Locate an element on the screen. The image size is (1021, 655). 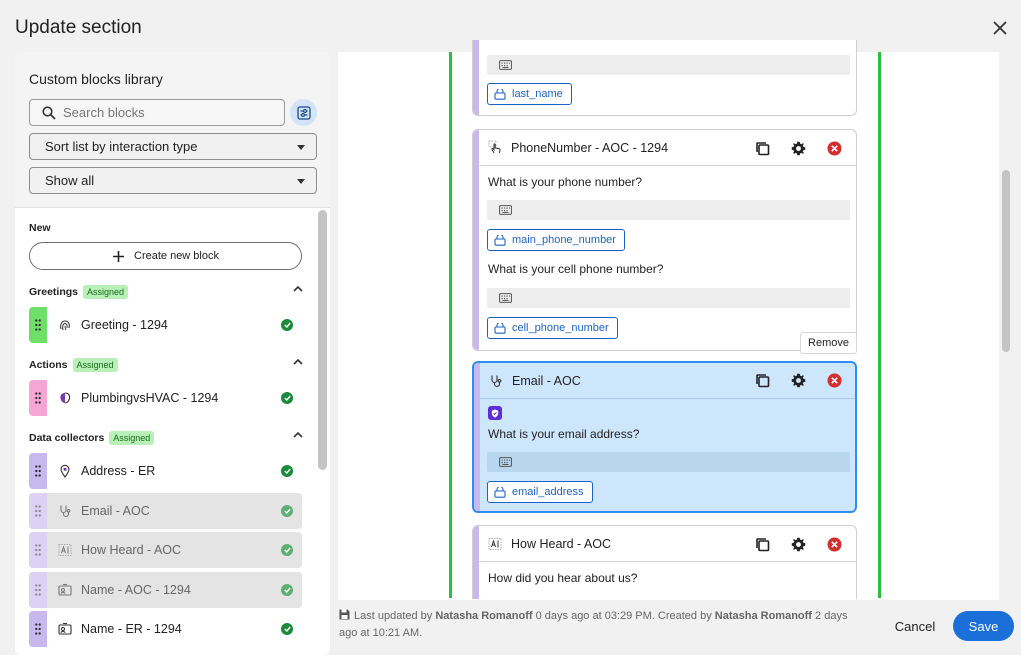
library-item-name: Name - AOC - 1294 is located at coordinates (136, 590).